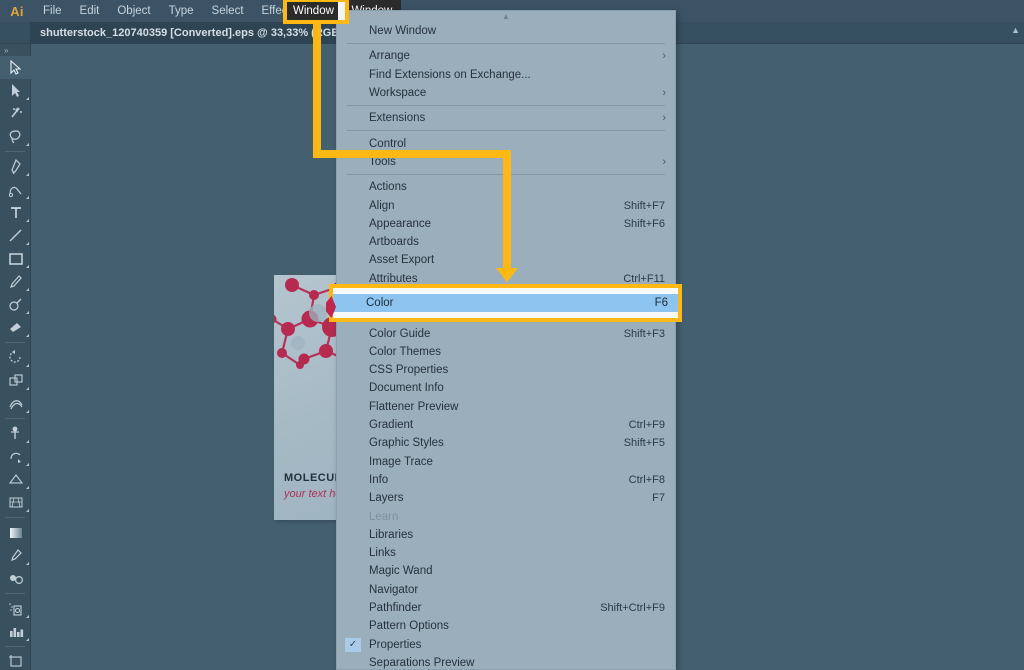 The image size is (1024, 670). What do you see at coordinates (632, 608) in the screenshot?
I see `menu-item-shortcut: Shift+Ctrl+F9` at bounding box center [632, 608].